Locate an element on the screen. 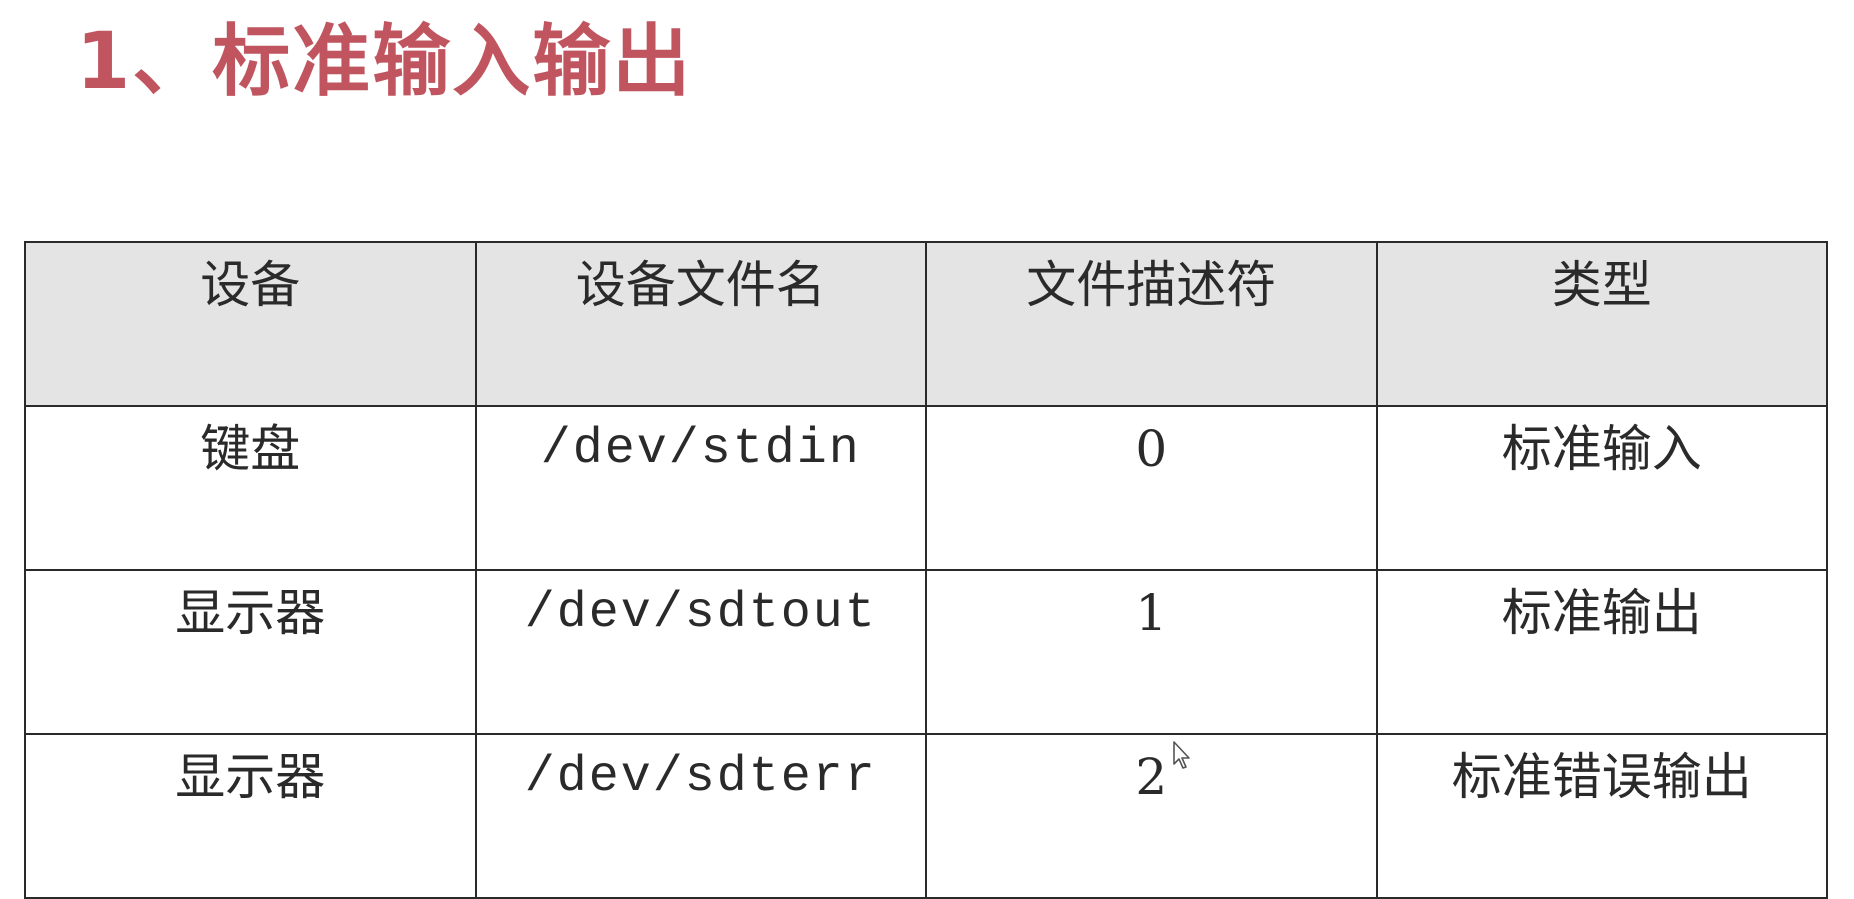 The width and height of the screenshot is (1854, 899). cell-file-descriptor: 2 is located at coordinates (1151, 816).